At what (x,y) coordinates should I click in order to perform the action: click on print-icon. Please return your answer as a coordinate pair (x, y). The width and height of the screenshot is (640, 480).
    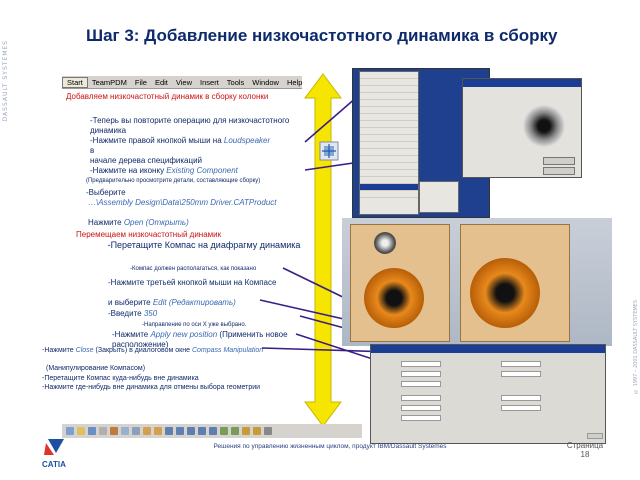
    Looking at the image, I should click on (103, 431).